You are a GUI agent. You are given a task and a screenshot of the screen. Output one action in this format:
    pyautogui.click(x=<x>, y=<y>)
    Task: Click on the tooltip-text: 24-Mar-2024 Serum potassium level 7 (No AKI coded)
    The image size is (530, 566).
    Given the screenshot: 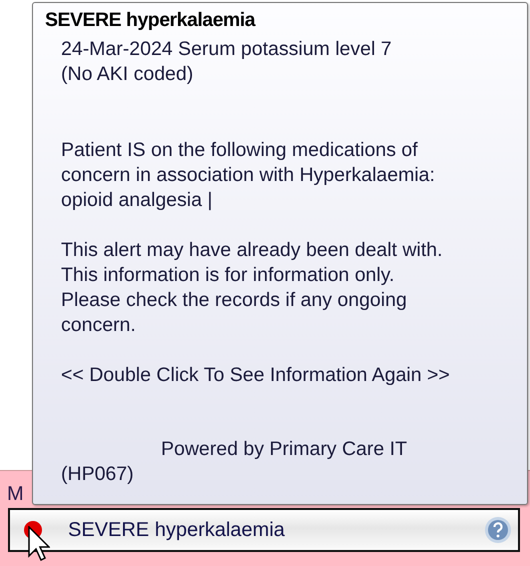 What is the action you would take?
    pyautogui.click(x=226, y=62)
    